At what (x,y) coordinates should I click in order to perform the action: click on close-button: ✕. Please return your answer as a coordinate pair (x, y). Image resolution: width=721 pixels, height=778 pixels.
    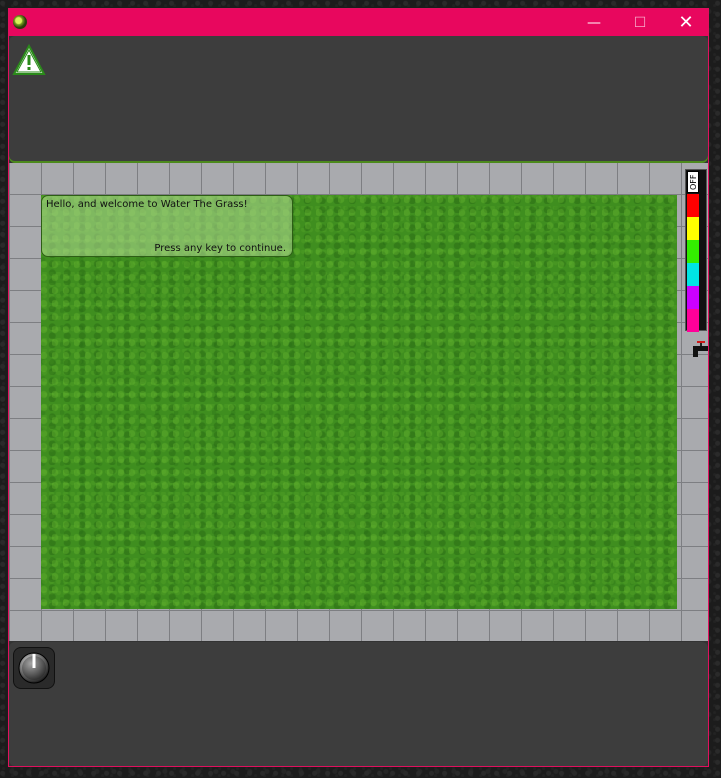
    Looking at the image, I should click on (686, 22).